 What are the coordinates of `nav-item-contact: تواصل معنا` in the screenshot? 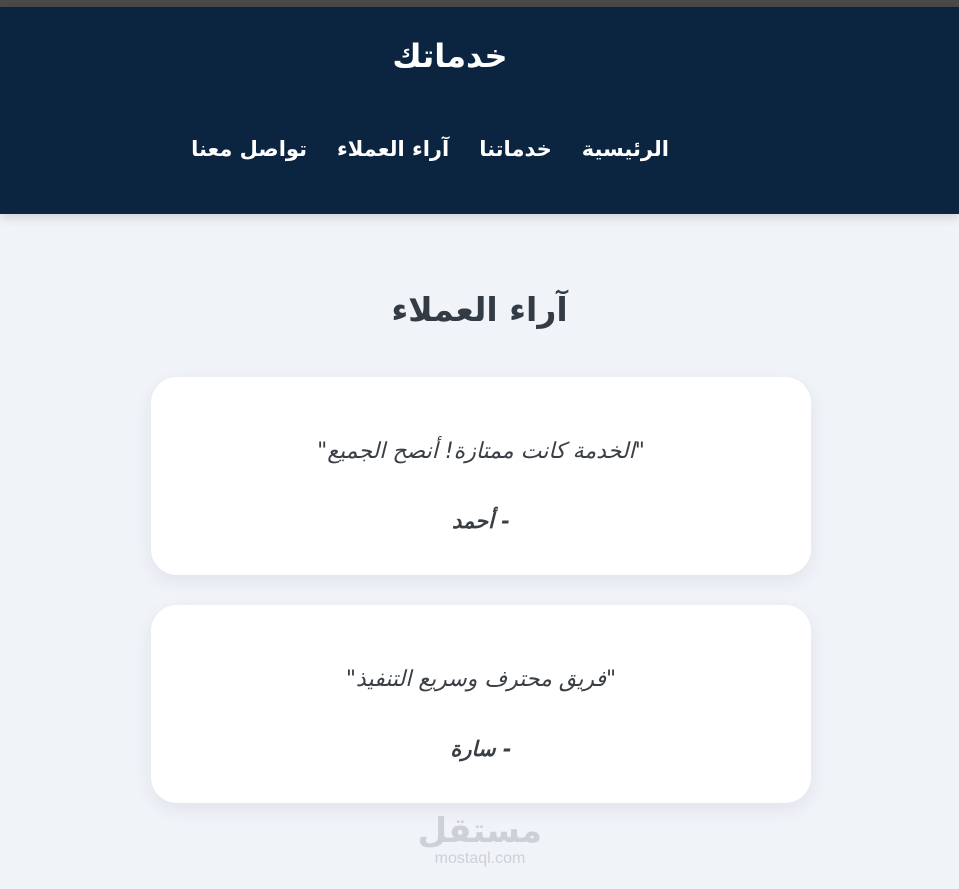 It's located at (249, 149).